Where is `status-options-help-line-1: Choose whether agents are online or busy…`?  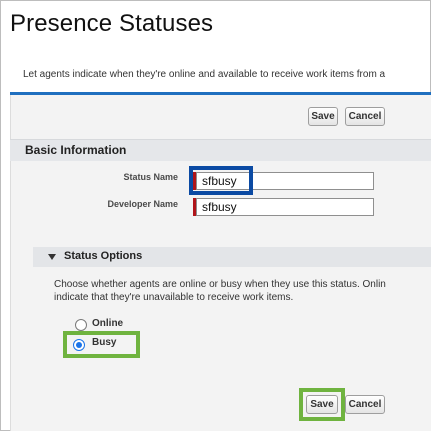 status-options-help-line-1: Choose whether agents are online or busy… is located at coordinates (220, 284).